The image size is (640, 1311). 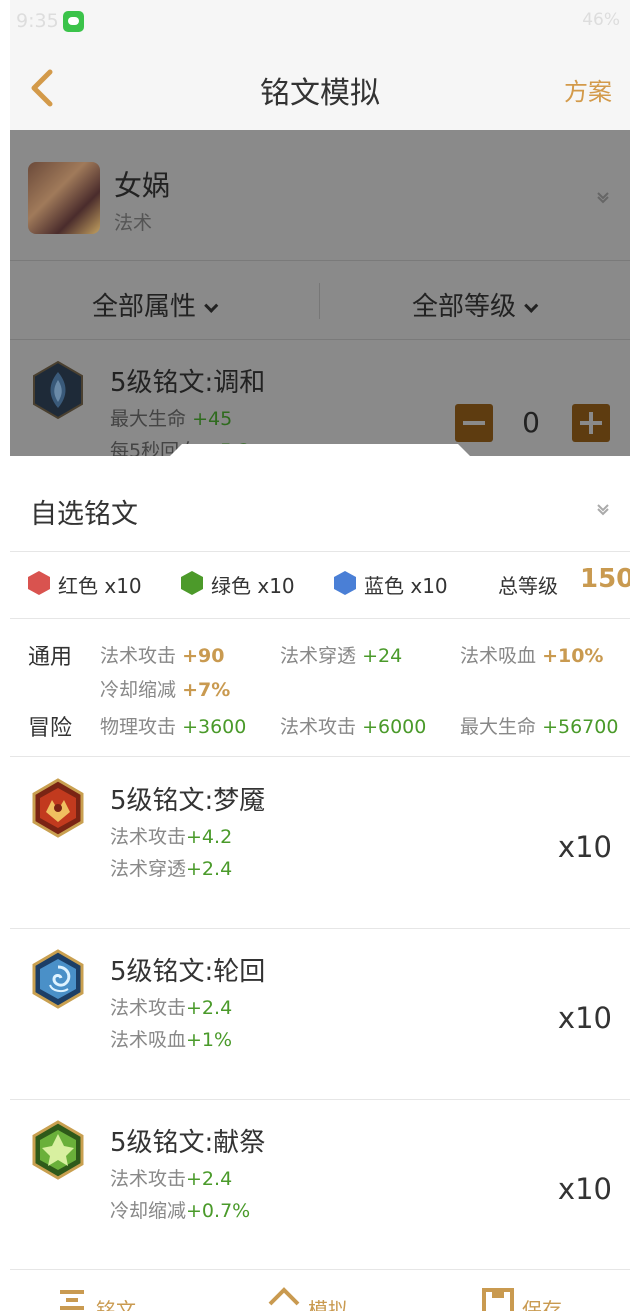 What do you see at coordinates (116, 1304) in the screenshot?
I see `tab-runes-label: 铭文` at bounding box center [116, 1304].